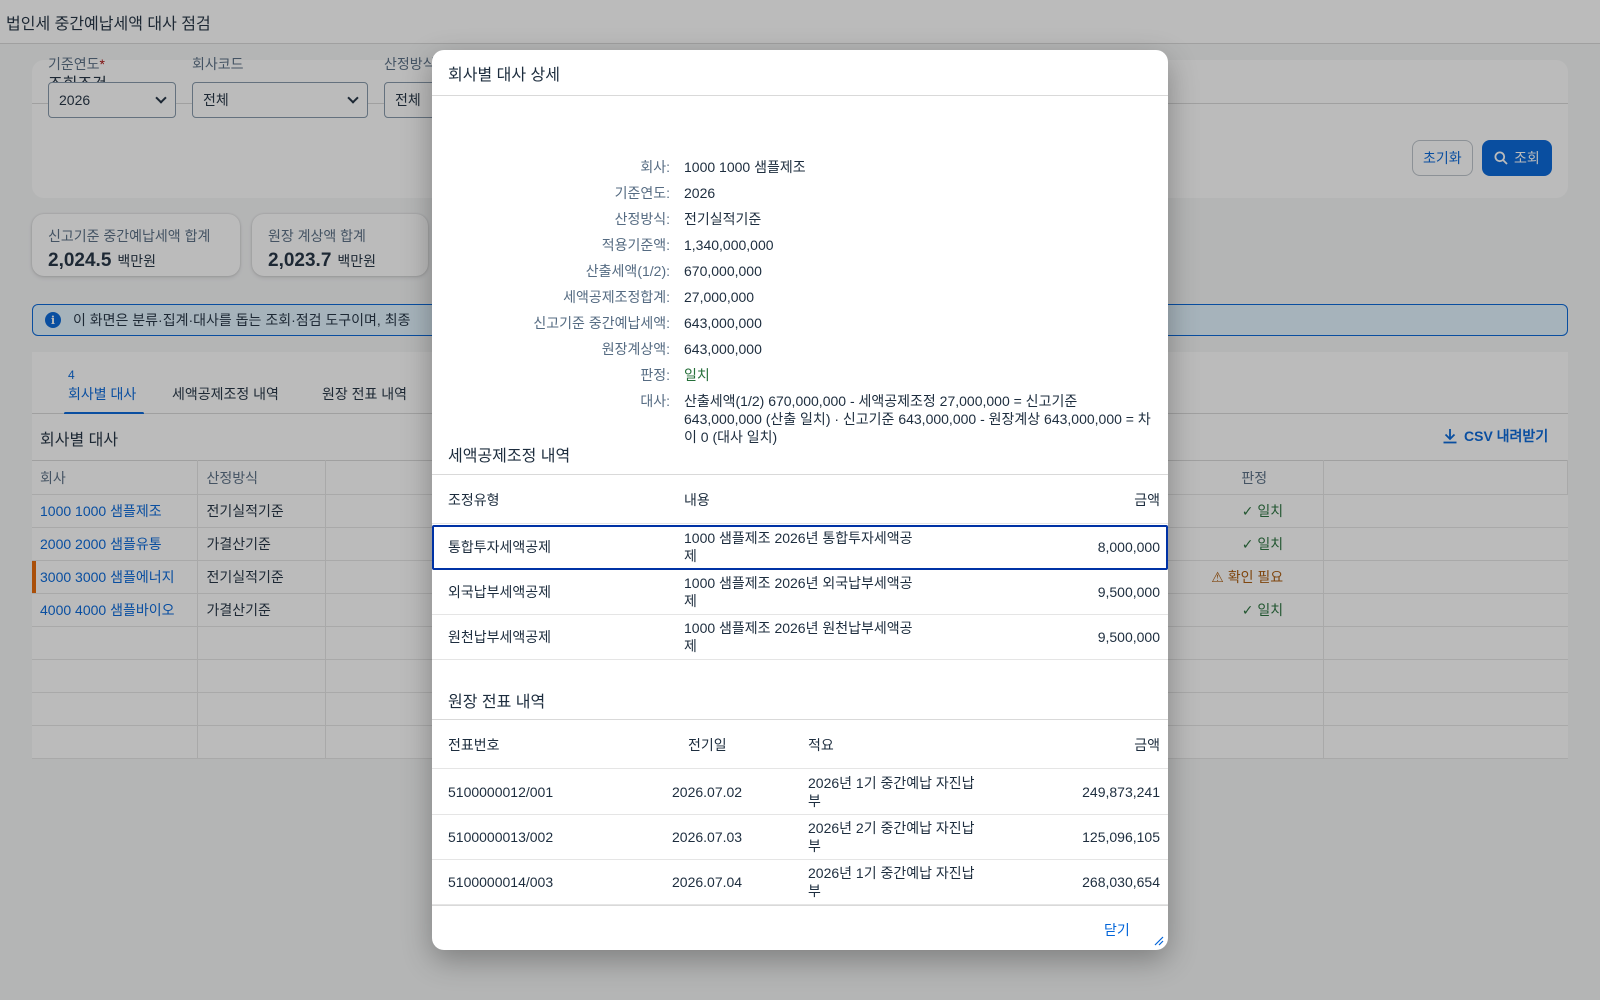  I want to click on ledger-header-row: 전표번호 전기일 적요 금액, so click(800, 744).